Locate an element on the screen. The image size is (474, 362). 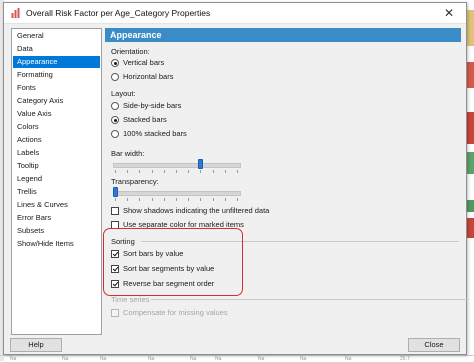
nav-item-trellis: Trellis is located at coordinates (56, 192).